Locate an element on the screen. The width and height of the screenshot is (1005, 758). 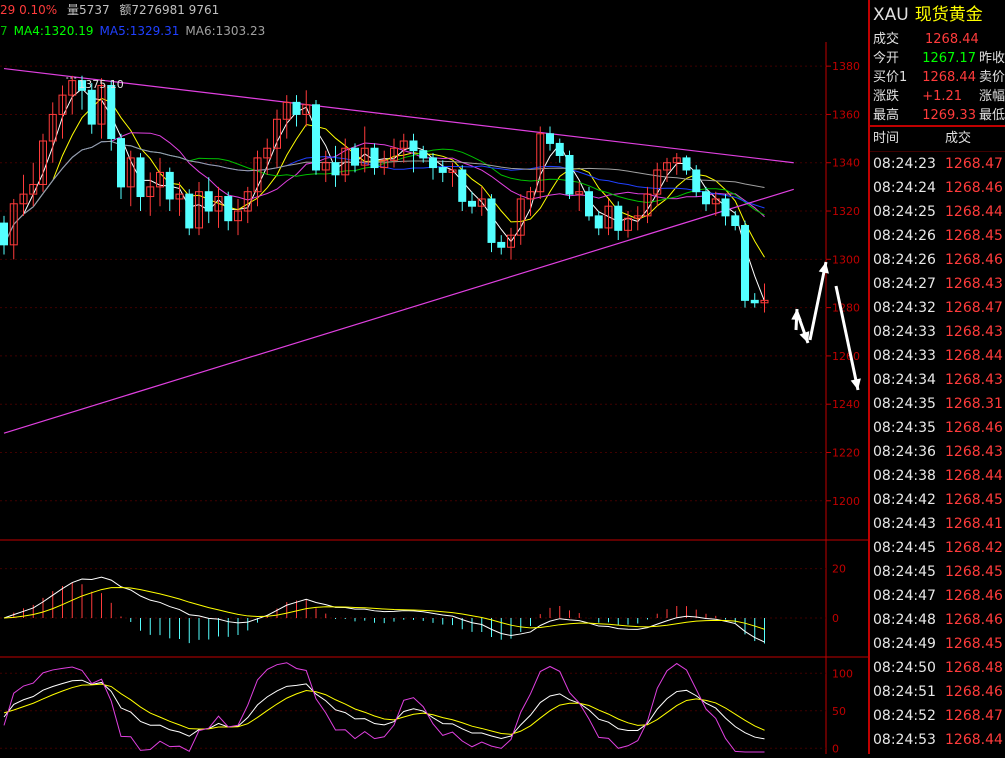
tick-price: 1268.45 is located at coordinates (974, 572).